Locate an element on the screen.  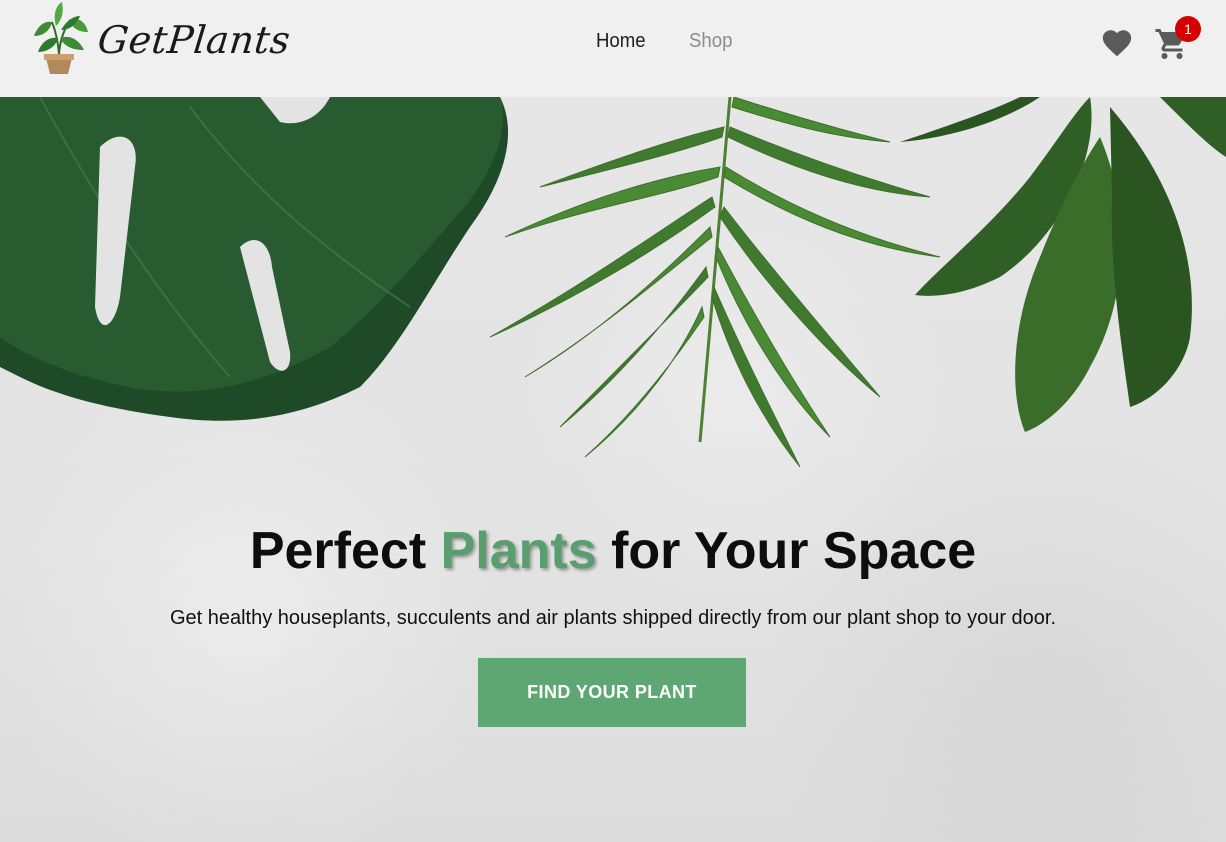
hero-title-tail: for Your Space is located at coordinates (786, 551).